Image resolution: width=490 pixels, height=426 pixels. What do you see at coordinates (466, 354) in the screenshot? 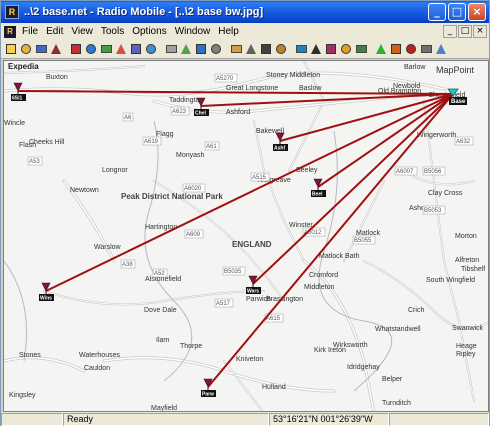
I see `town-label: Ripley` at bounding box center [466, 354].